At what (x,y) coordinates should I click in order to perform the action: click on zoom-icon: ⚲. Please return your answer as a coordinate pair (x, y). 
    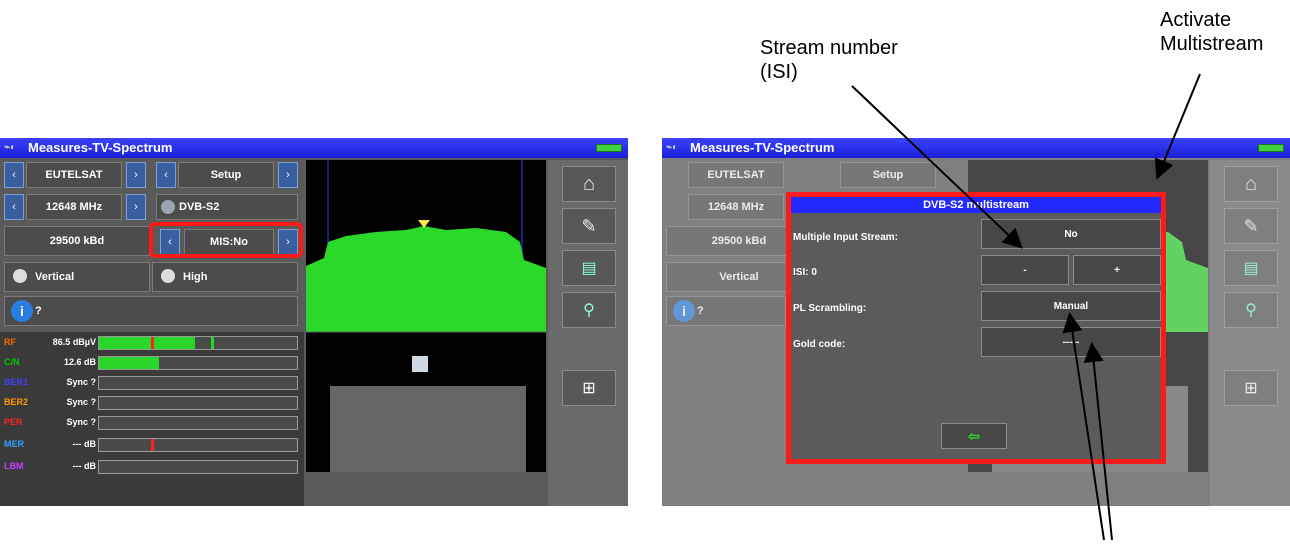
    Looking at the image, I should click on (589, 310).